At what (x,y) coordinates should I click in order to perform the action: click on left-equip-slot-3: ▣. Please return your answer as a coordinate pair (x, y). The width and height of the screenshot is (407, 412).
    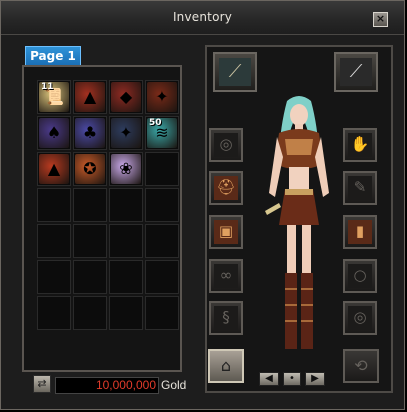
    Looking at the image, I should click on (226, 232).